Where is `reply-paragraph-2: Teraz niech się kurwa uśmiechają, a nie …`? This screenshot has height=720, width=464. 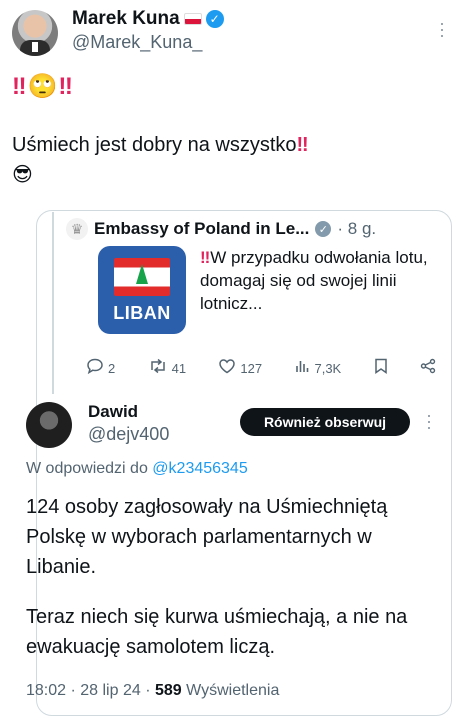
reply-paragraph-2: Teraz niech się kurwa uśmiechają, a nie … is located at coordinates (217, 632).